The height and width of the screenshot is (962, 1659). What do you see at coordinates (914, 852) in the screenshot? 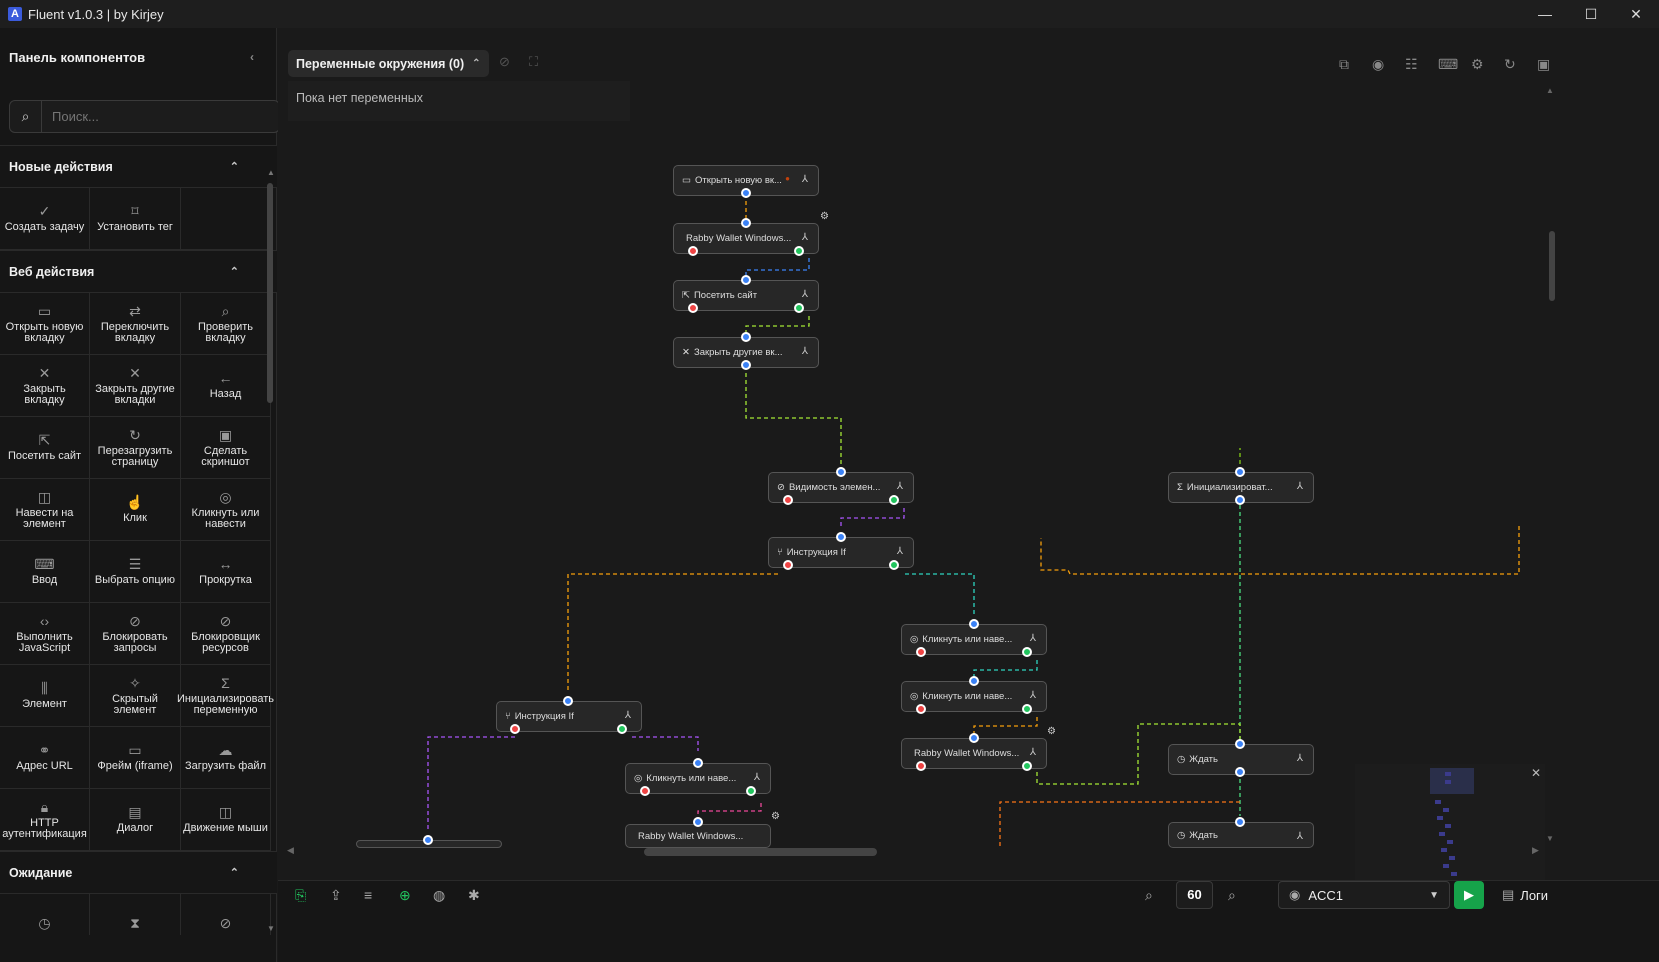
I see `canvas-horizontal-scrollbar: ◀ ▶` at bounding box center [914, 852].